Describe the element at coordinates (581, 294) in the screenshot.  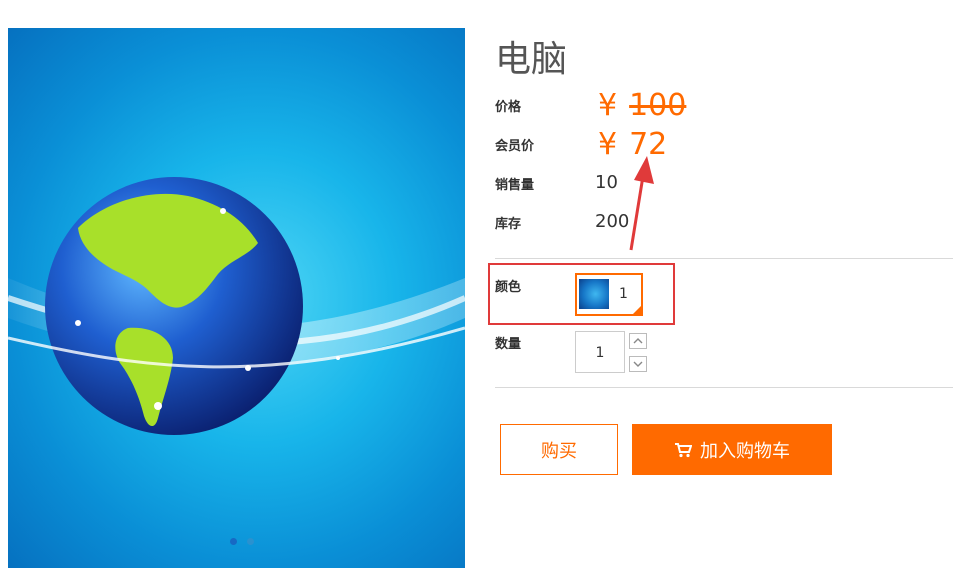
I see `annotation-highlight-box` at that location.